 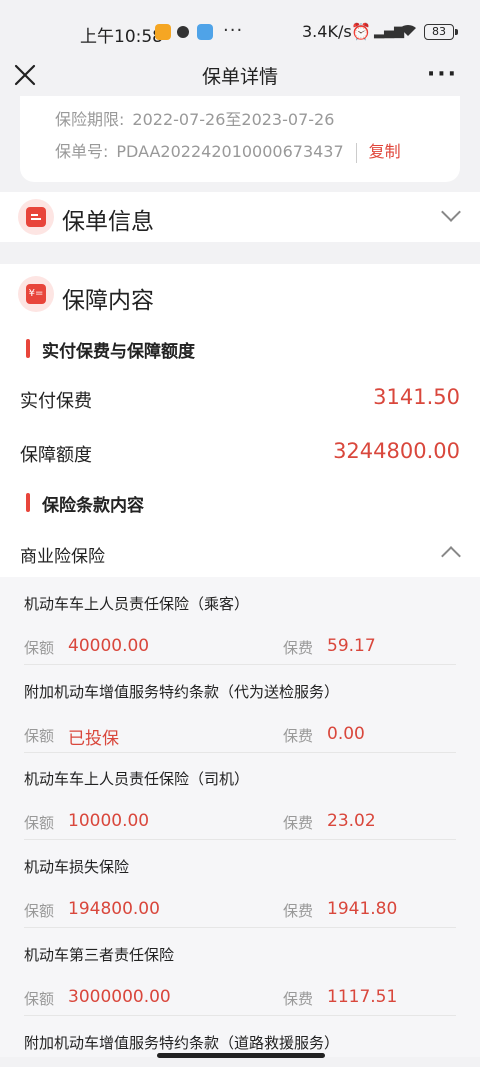 I want to click on premium-value: 23.02, so click(x=351, y=821).